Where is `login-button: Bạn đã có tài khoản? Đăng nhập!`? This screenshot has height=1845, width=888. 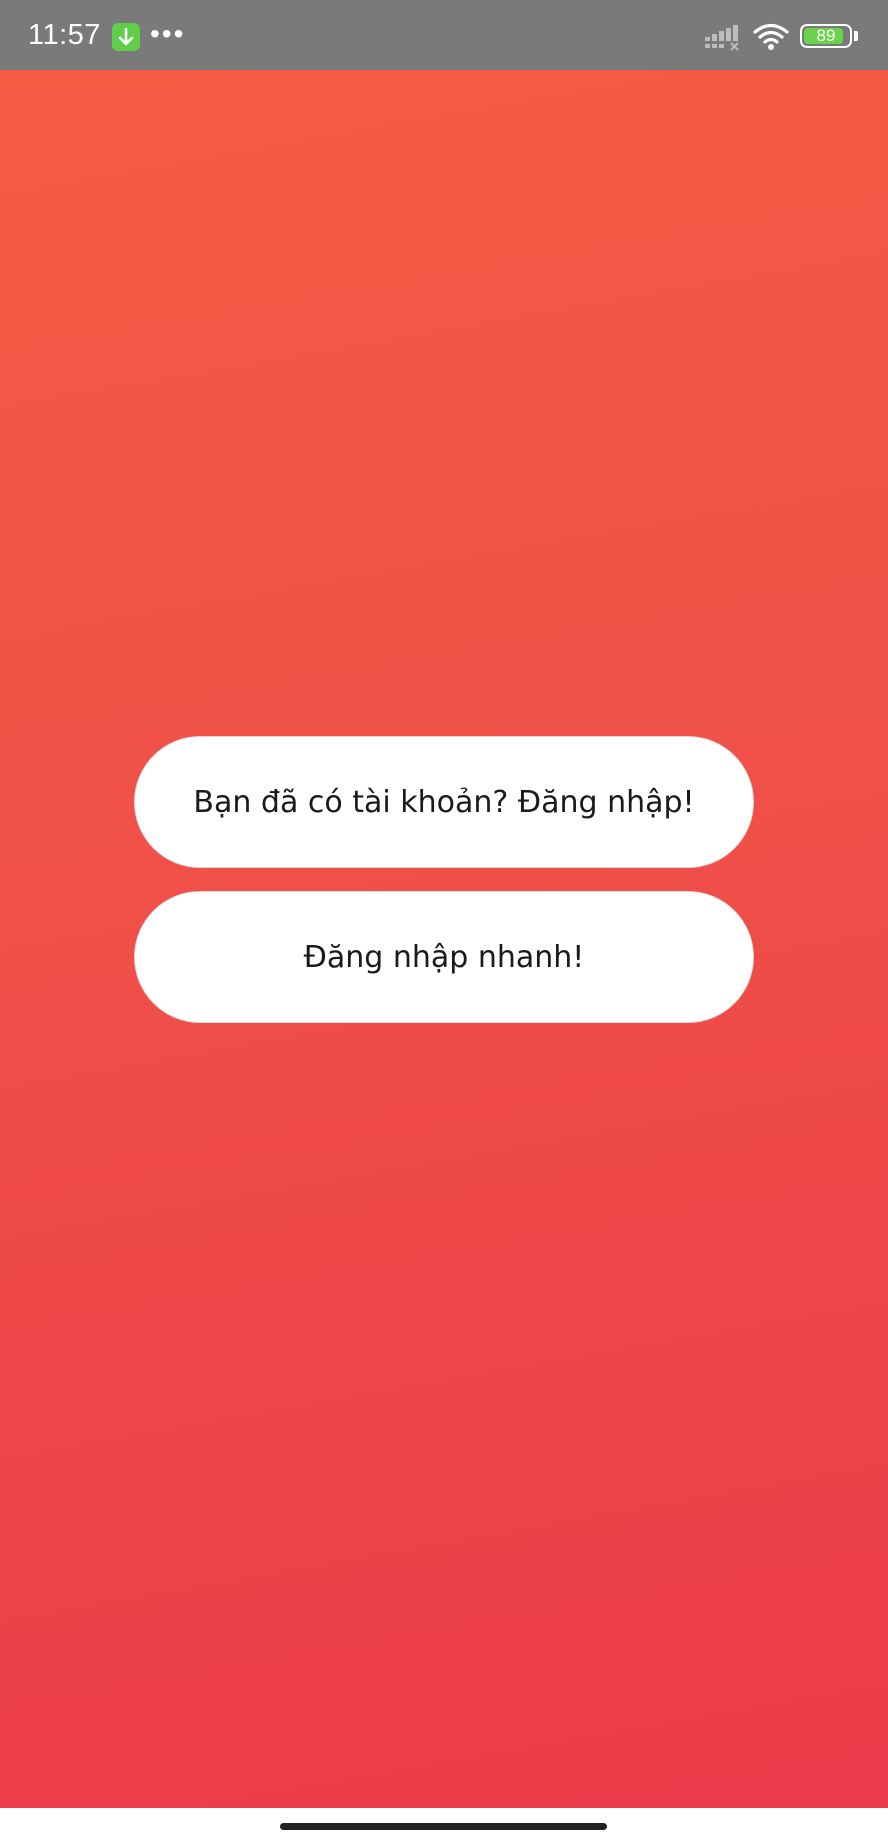 login-button: Bạn đã có tài khoản? Đăng nhập! is located at coordinates (444, 802).